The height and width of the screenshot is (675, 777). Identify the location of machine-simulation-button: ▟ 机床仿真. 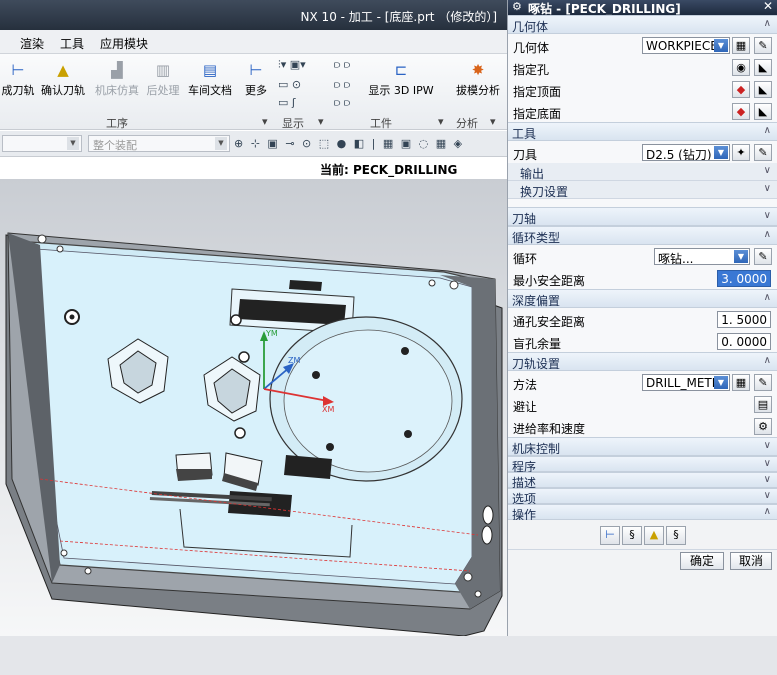
(117, 81).